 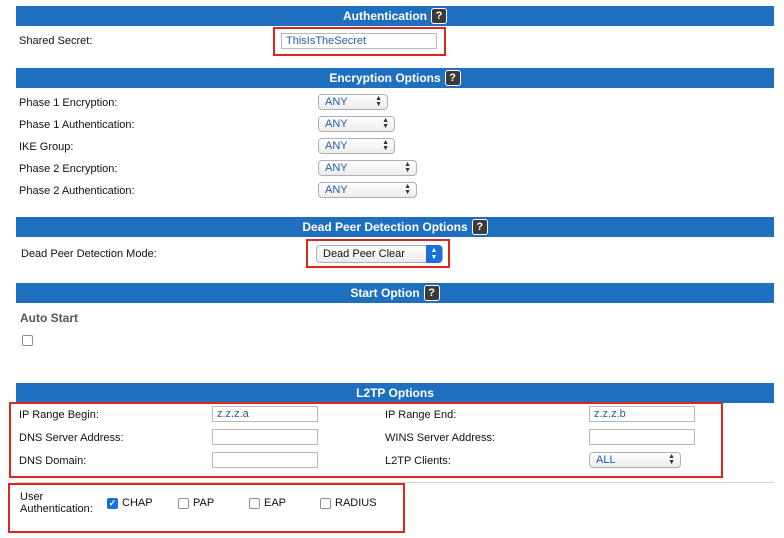 I want to click on dns-server-input, so click(x=265, y=437).